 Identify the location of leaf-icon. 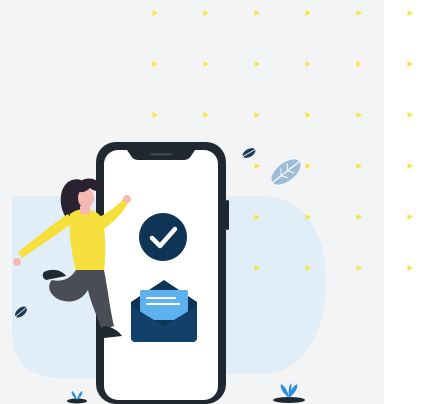
(286, 172).